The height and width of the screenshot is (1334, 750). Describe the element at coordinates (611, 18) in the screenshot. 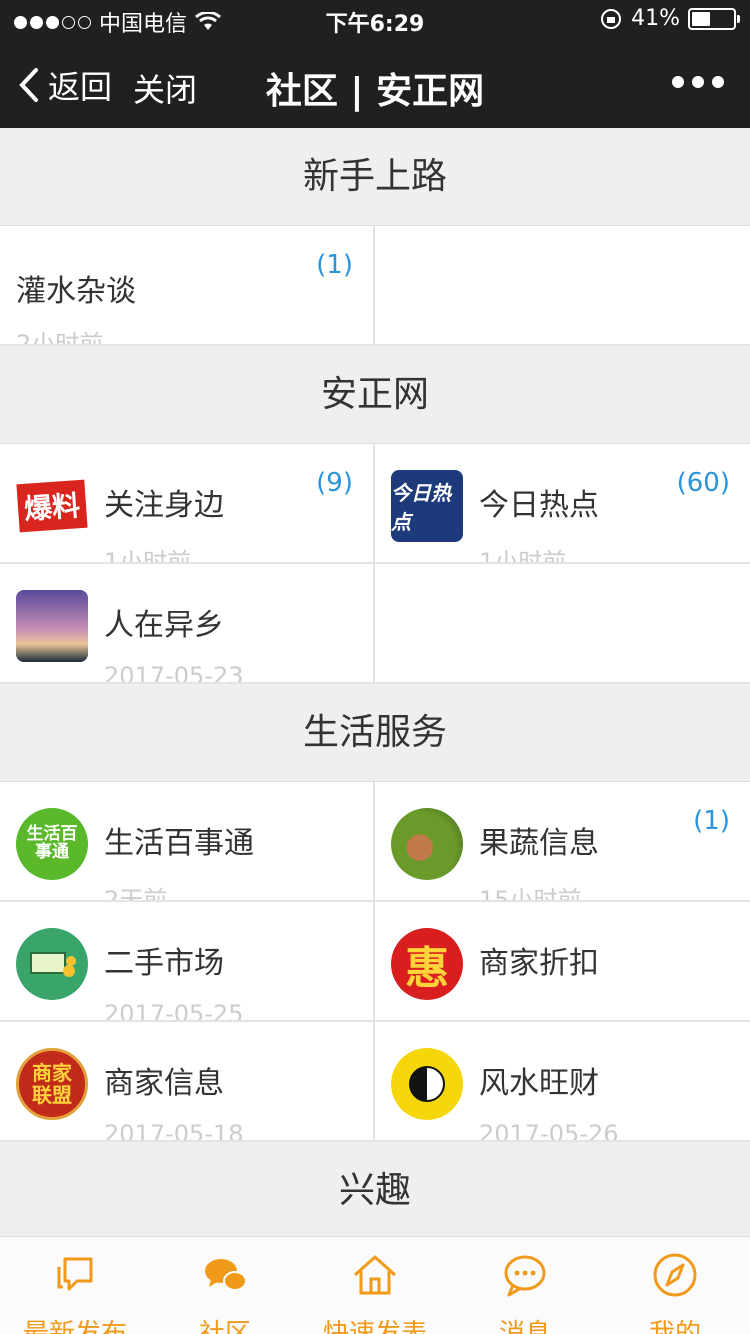

I see `rotation-lock-icon` at that location.